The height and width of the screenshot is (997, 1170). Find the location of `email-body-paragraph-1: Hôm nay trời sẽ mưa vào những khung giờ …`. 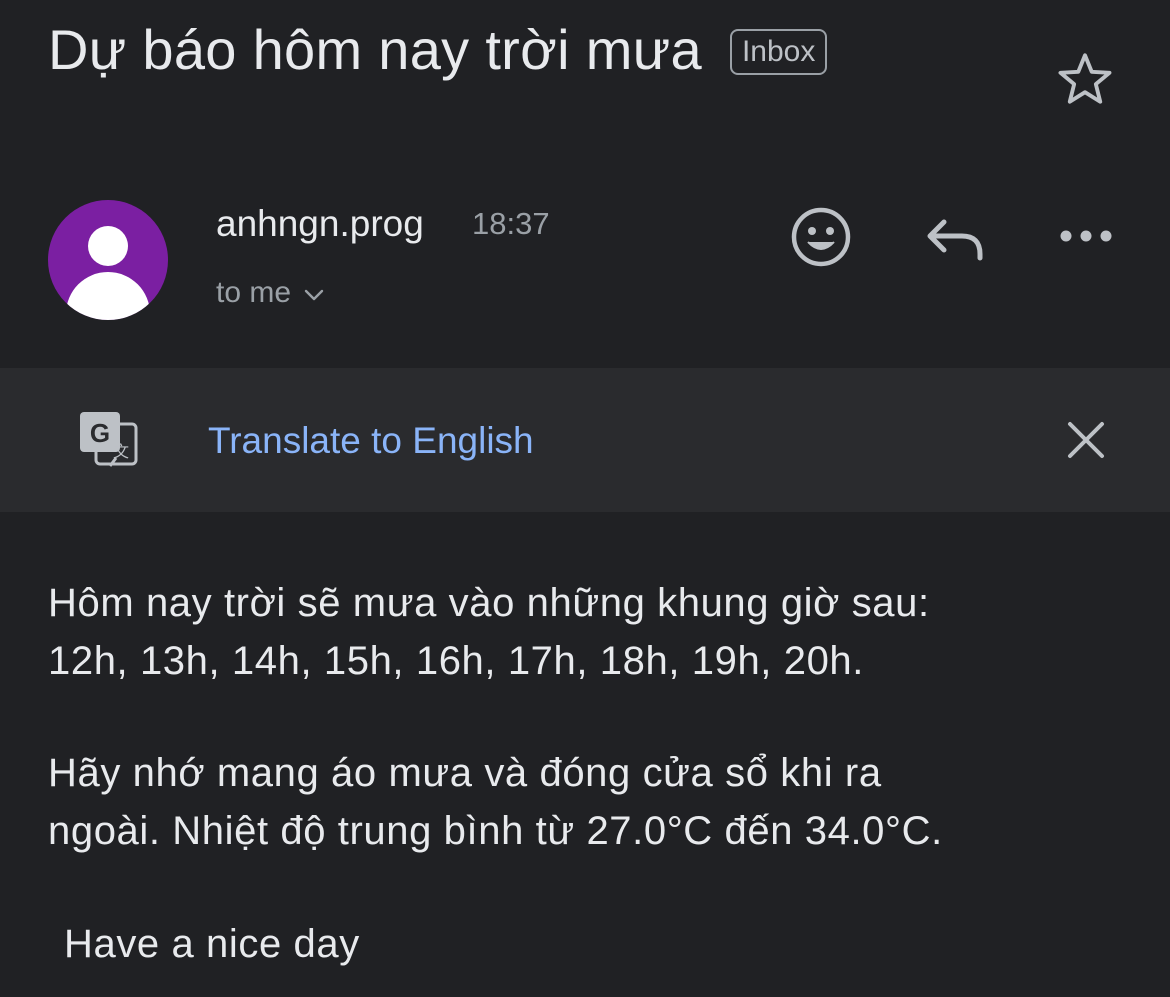

email-body-paragraph-1: Hôm nay trời sẽ mưa vào những khung giờ … is located at coordinates (588, 632).